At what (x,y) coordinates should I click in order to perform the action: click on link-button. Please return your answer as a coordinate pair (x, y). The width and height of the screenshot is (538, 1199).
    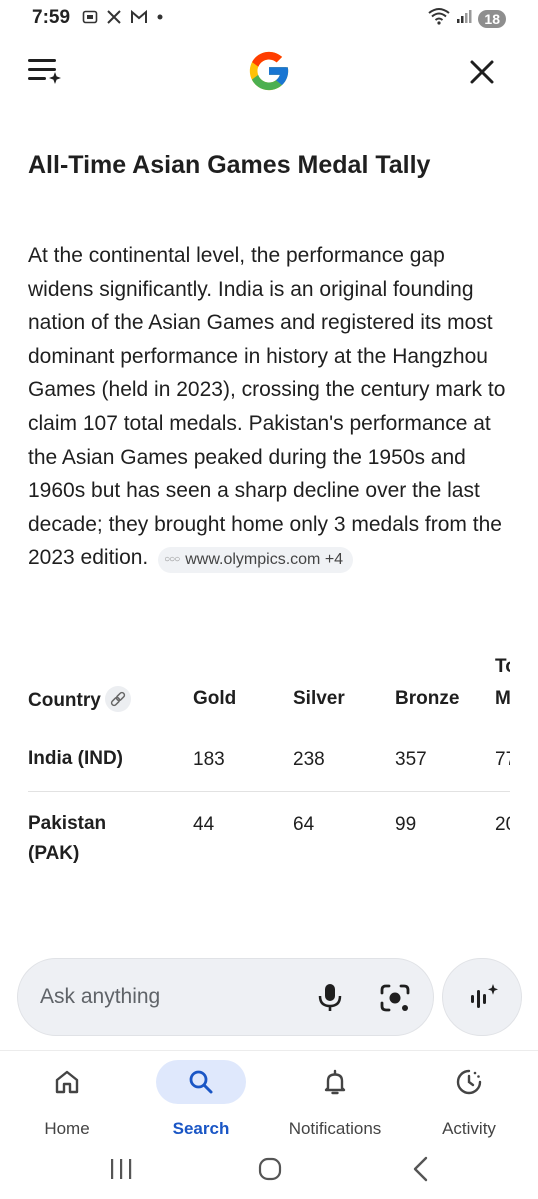
    Looking at the image, I should click on (117, 699).